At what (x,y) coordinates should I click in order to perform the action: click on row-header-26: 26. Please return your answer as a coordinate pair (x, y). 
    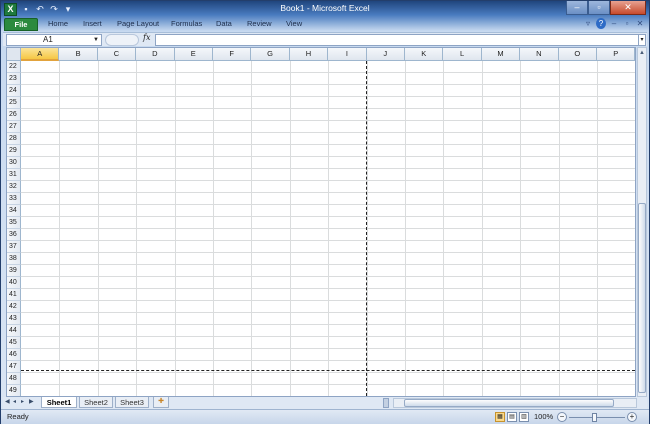
    Looking at the image, I should click on (14, 115).